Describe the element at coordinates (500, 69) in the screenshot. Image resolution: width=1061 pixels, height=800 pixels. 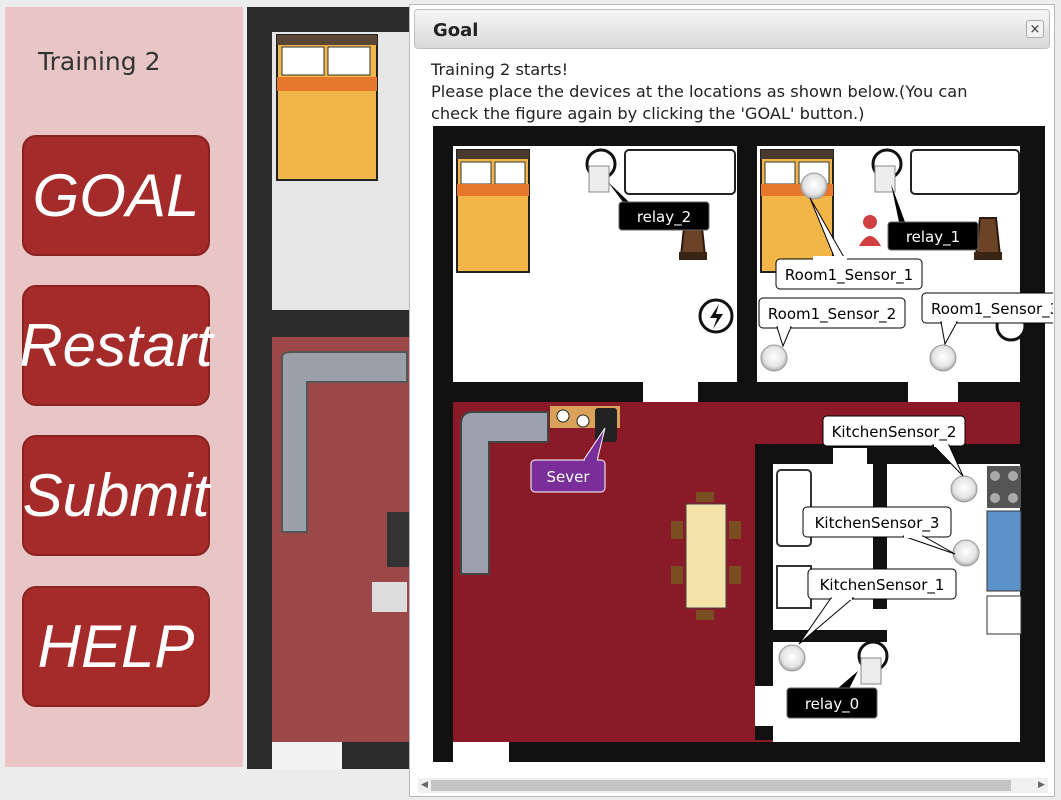
I see `message-line-1: Training 2 starts!` at that location.